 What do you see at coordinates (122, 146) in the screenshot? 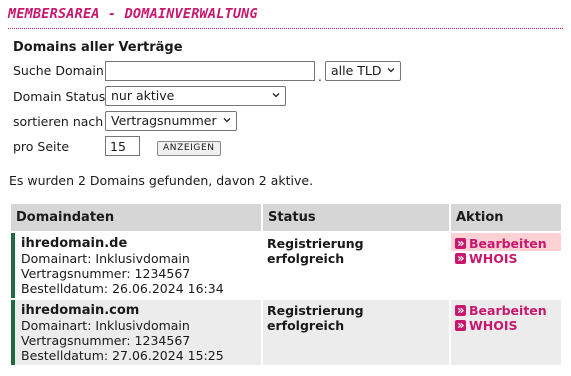
I see `per-page-input: 15` at bounding box center [122, 146].